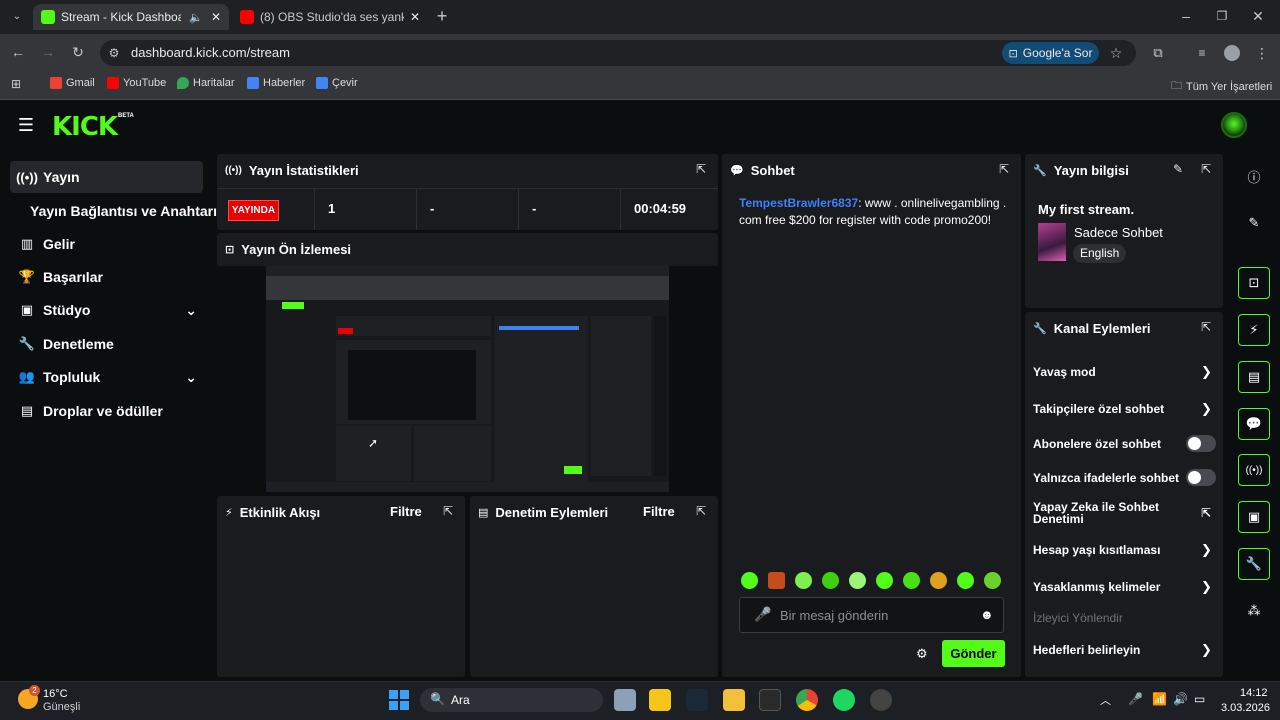 Image resolution: width=1280 pixels, height=720 pixels. I want to click on forward-icon: →, so click(48, 52).